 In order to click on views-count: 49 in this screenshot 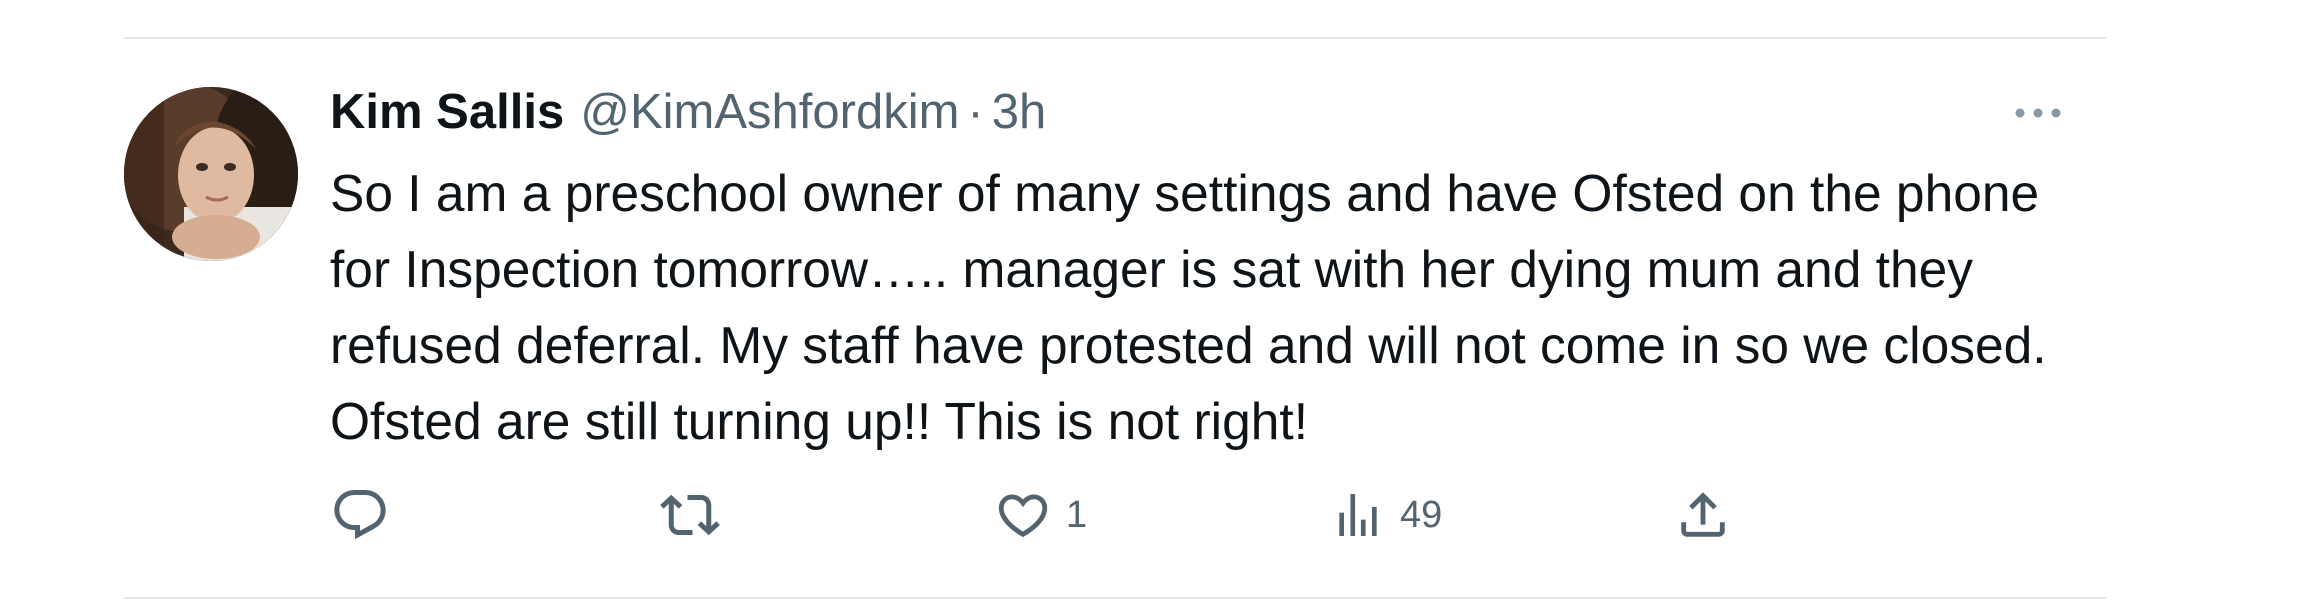, I will do `click(1421, 514)`.